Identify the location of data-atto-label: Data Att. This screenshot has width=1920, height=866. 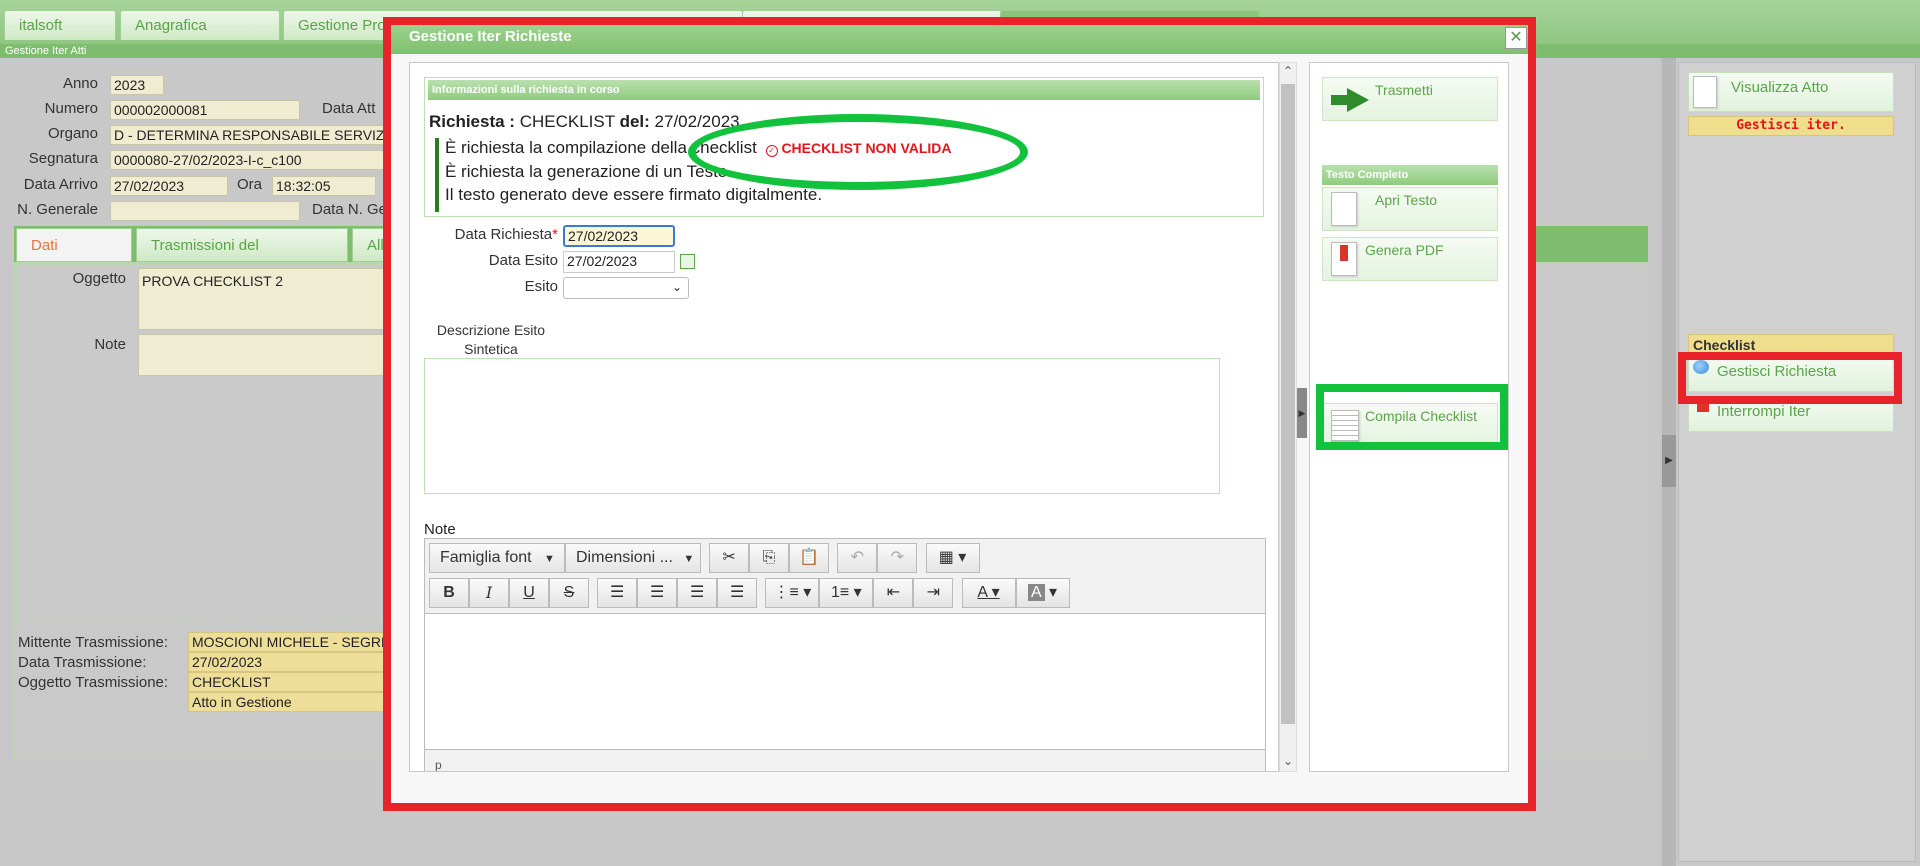
(349, 108).